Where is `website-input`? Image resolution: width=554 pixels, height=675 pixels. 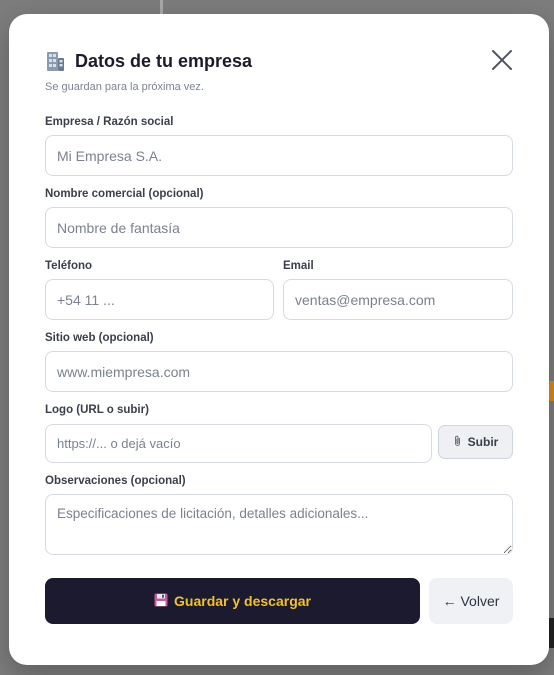 website-input is located at coordinates (279, 371).